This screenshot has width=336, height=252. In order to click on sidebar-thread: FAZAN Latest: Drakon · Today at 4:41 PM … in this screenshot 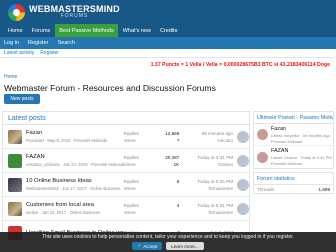, I will do `click(293, 157)`.